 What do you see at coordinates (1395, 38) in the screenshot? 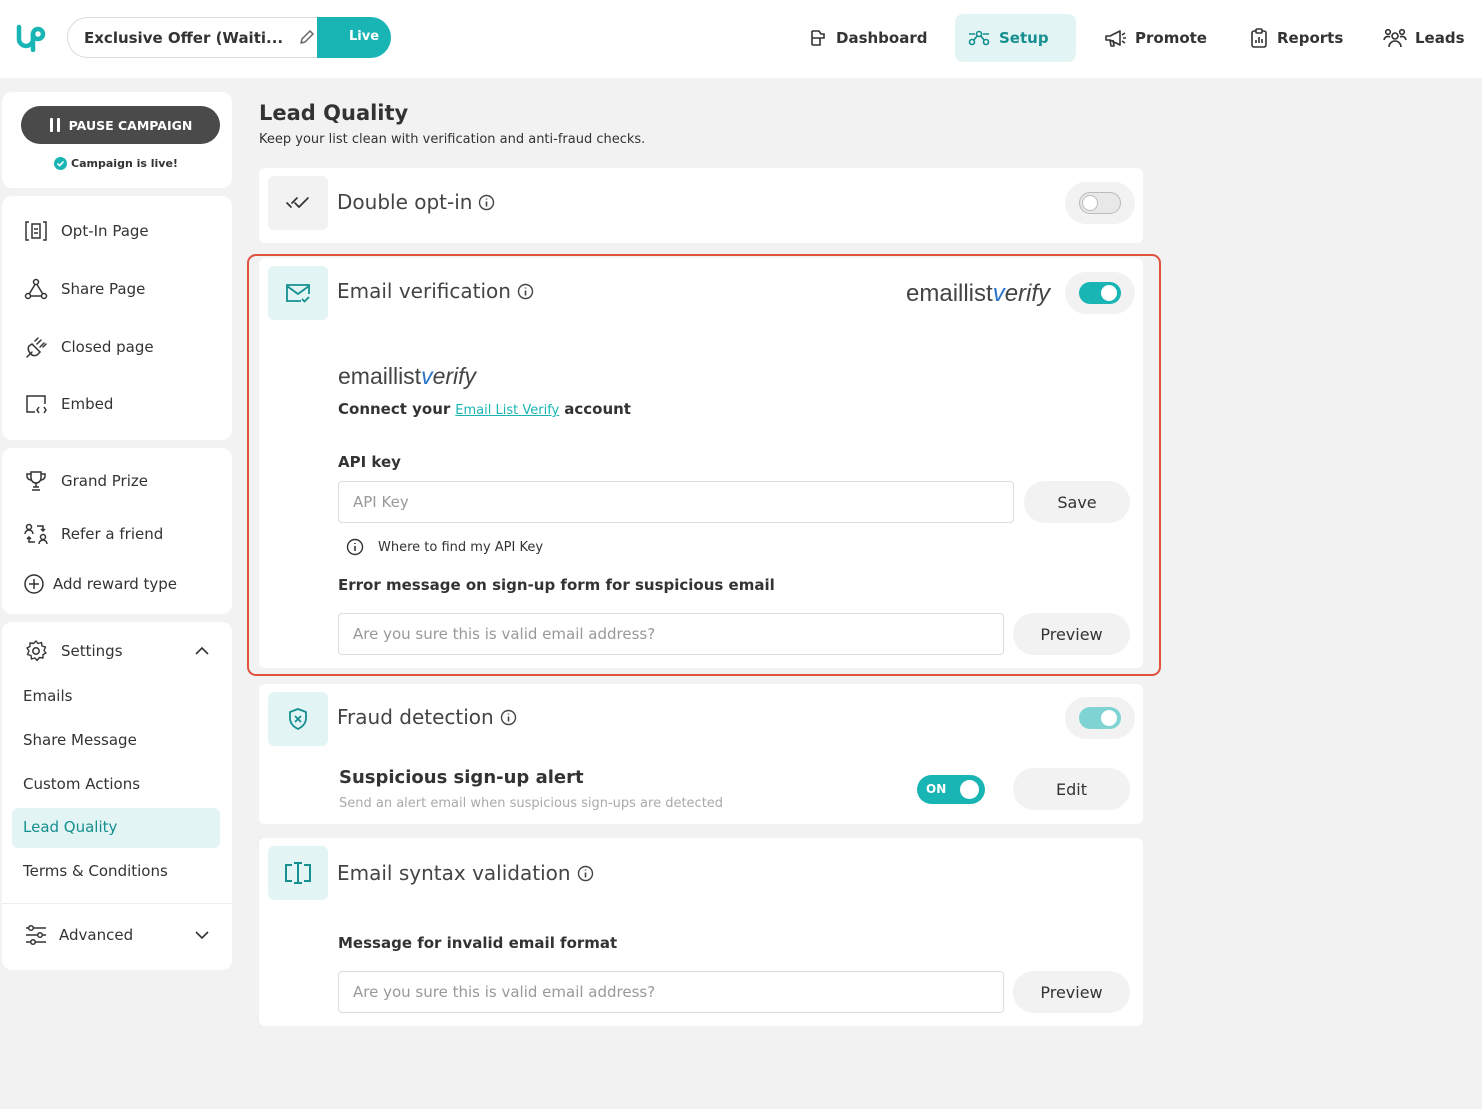
I see `people-icon` at bounding box center [1395, 38].